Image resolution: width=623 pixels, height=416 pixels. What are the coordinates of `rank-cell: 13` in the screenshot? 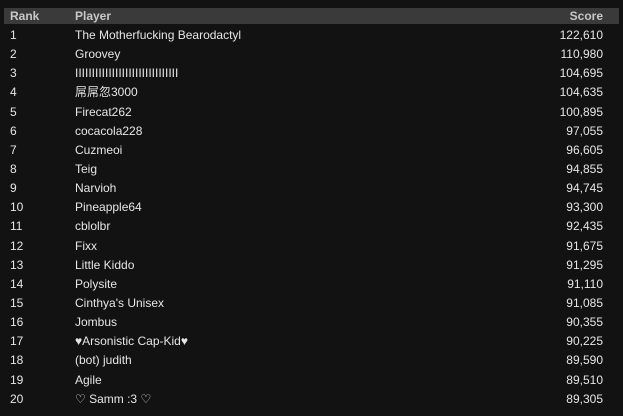 It's located at (17, 264).